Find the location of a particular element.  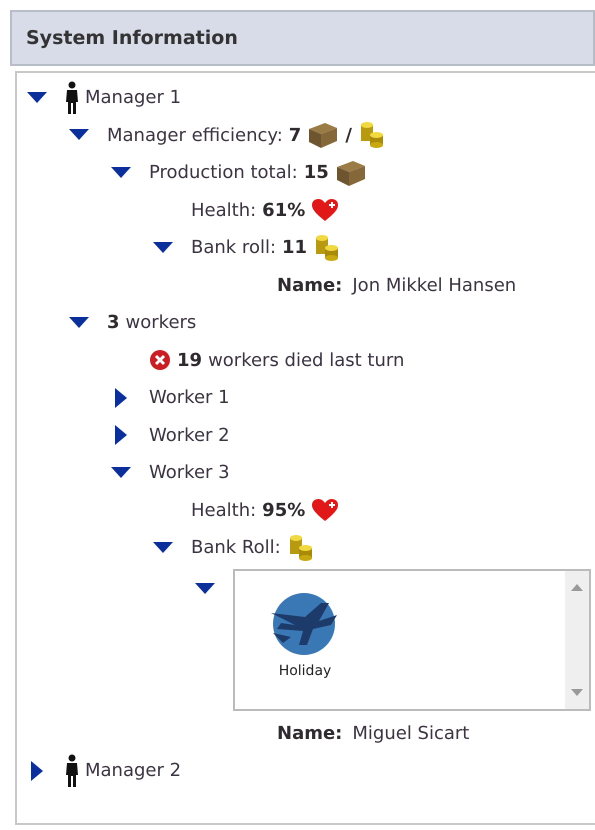

node-text: Bank roll: is located at coordinates (233, 247).